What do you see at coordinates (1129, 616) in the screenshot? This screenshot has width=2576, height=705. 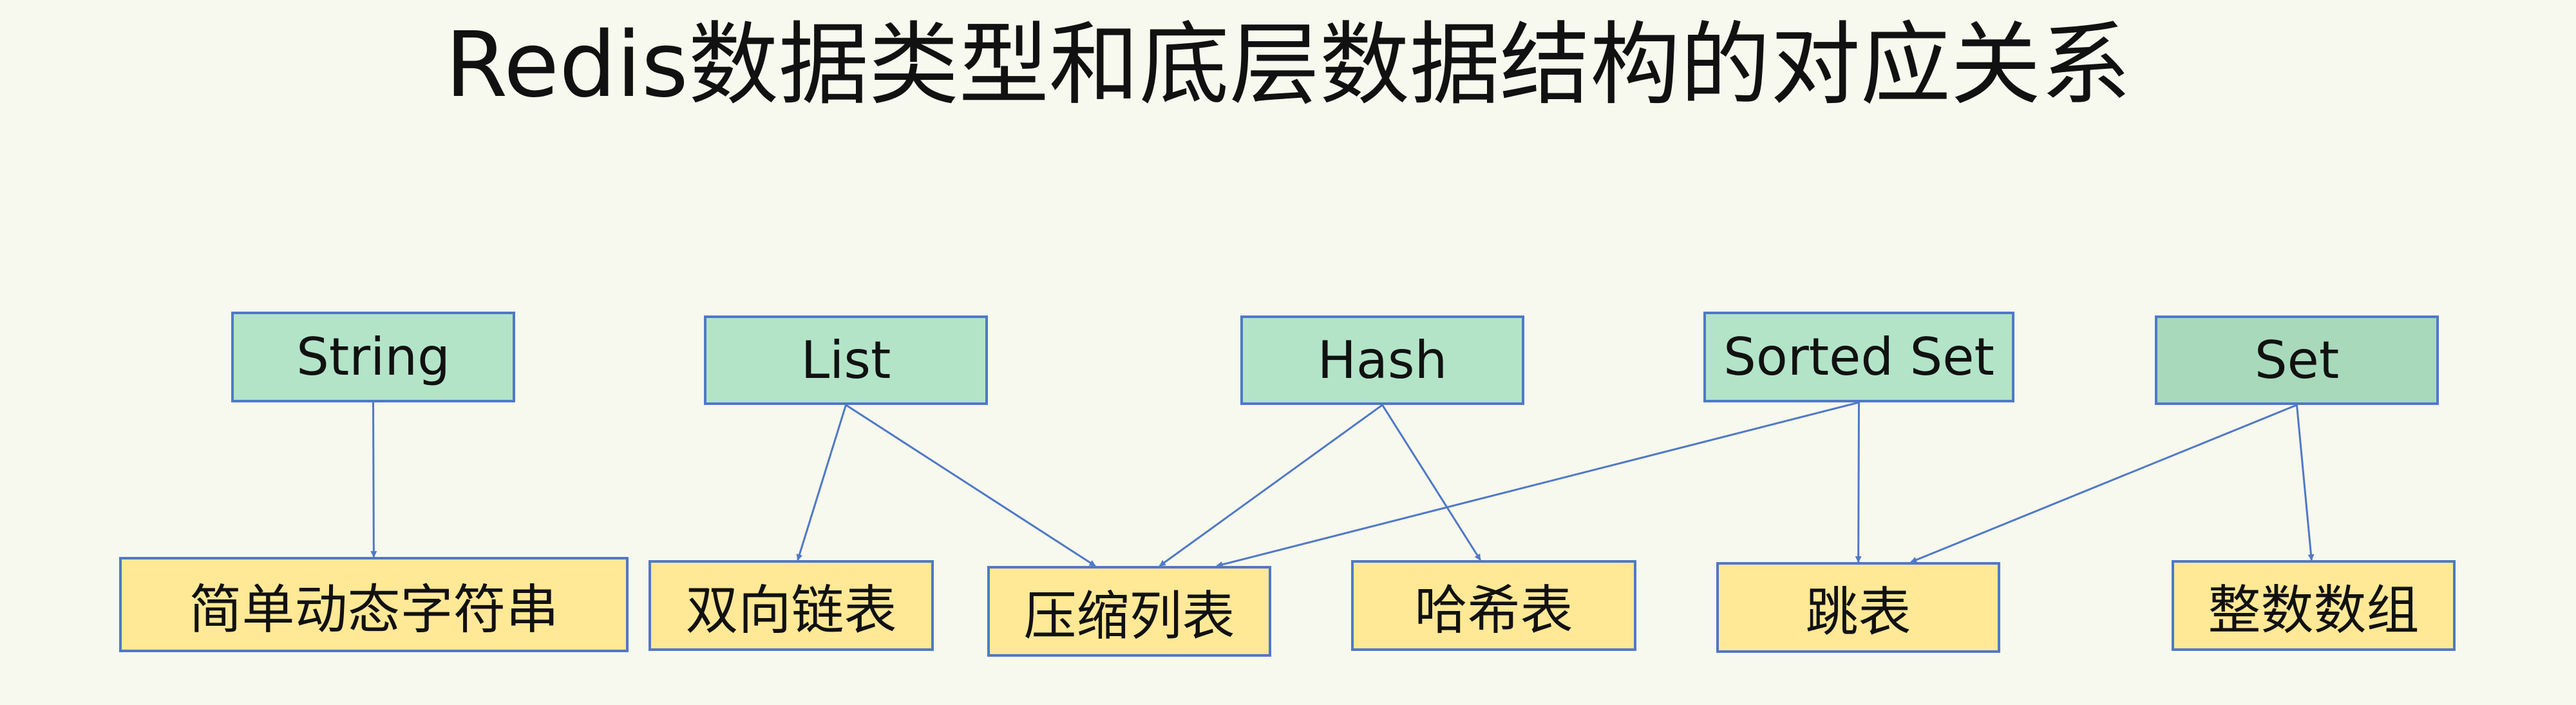 I see `structure-label-ziplist: 压缩列表` at bounding box center [1129, 616].